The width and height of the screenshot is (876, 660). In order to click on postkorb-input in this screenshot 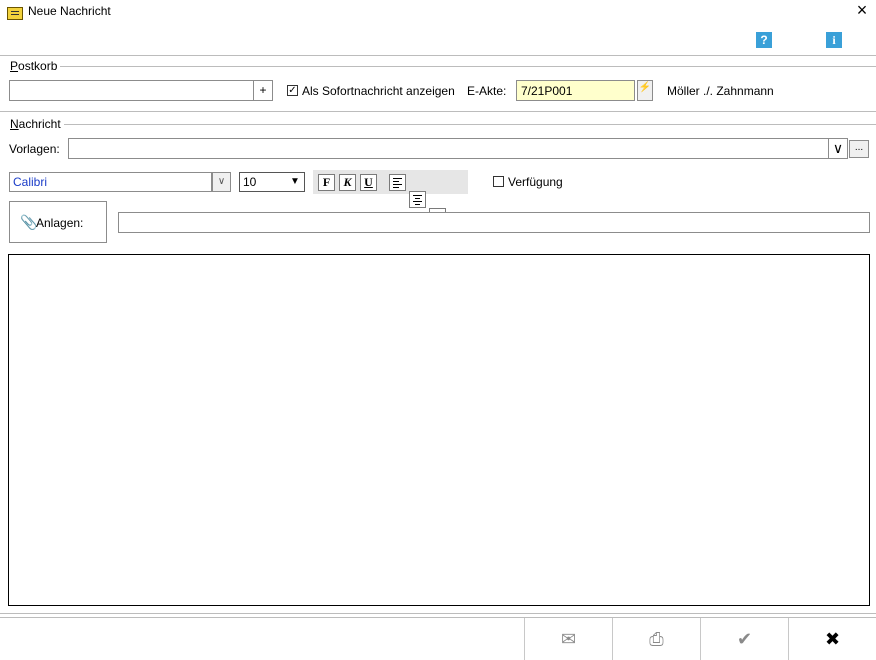, I will do `click(131, 90)`.